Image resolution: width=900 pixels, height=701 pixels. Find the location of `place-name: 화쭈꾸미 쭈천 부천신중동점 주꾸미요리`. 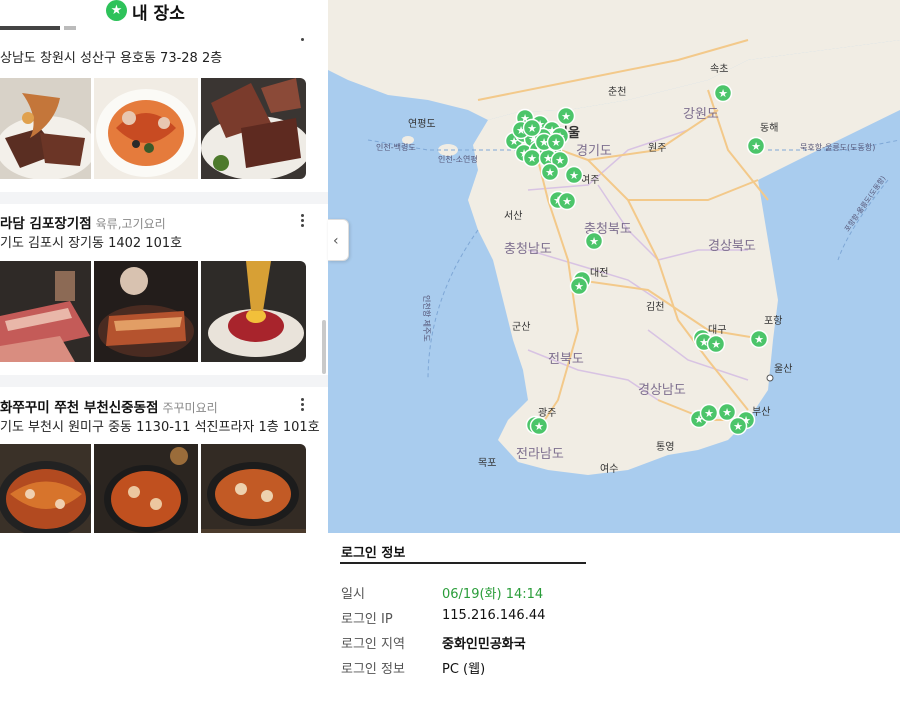

place-name: 화쭈꾸미 쭈천 부천신중동점 주꾸미요리 is located at coordinates (109, 406).